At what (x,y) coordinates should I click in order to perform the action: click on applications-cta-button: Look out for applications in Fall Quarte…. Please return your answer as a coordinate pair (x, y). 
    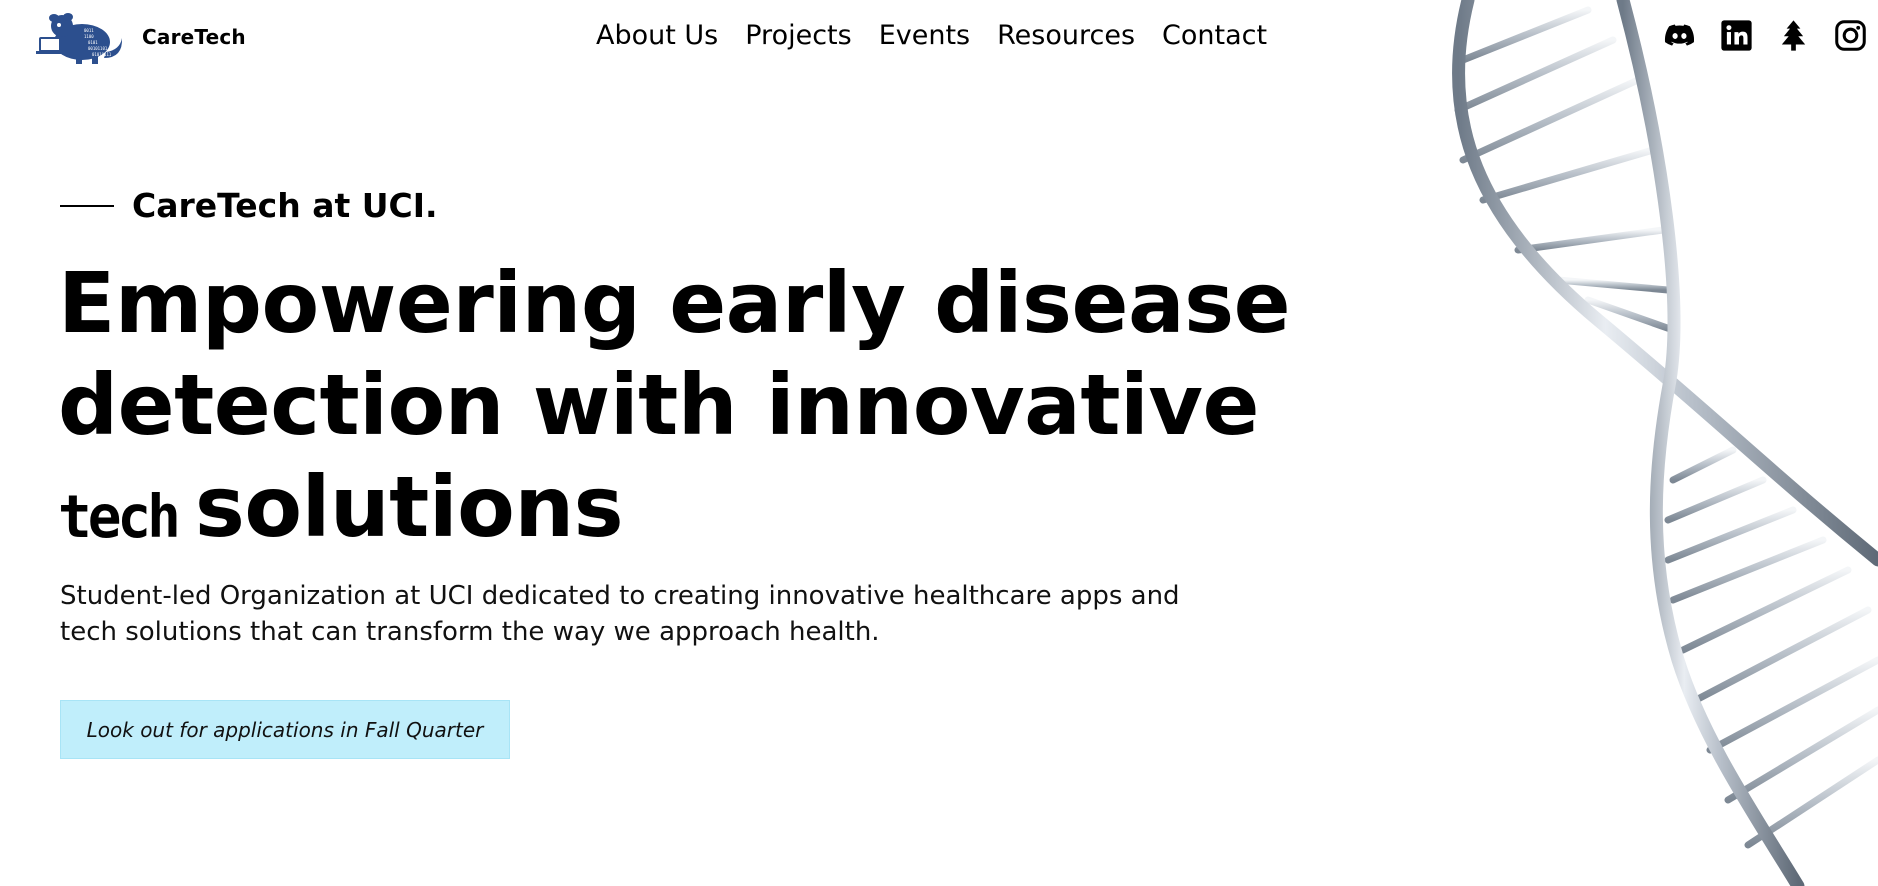
    Looking at the image, I should click on (285, 729).